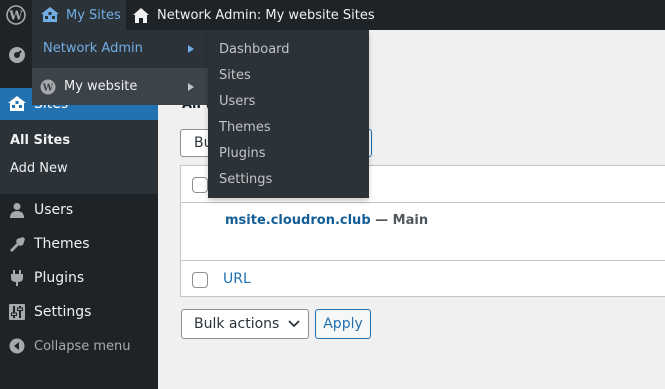  Describe the element at coordinates (17, 244) in the screenshot. I see `themes-icon` at that location.